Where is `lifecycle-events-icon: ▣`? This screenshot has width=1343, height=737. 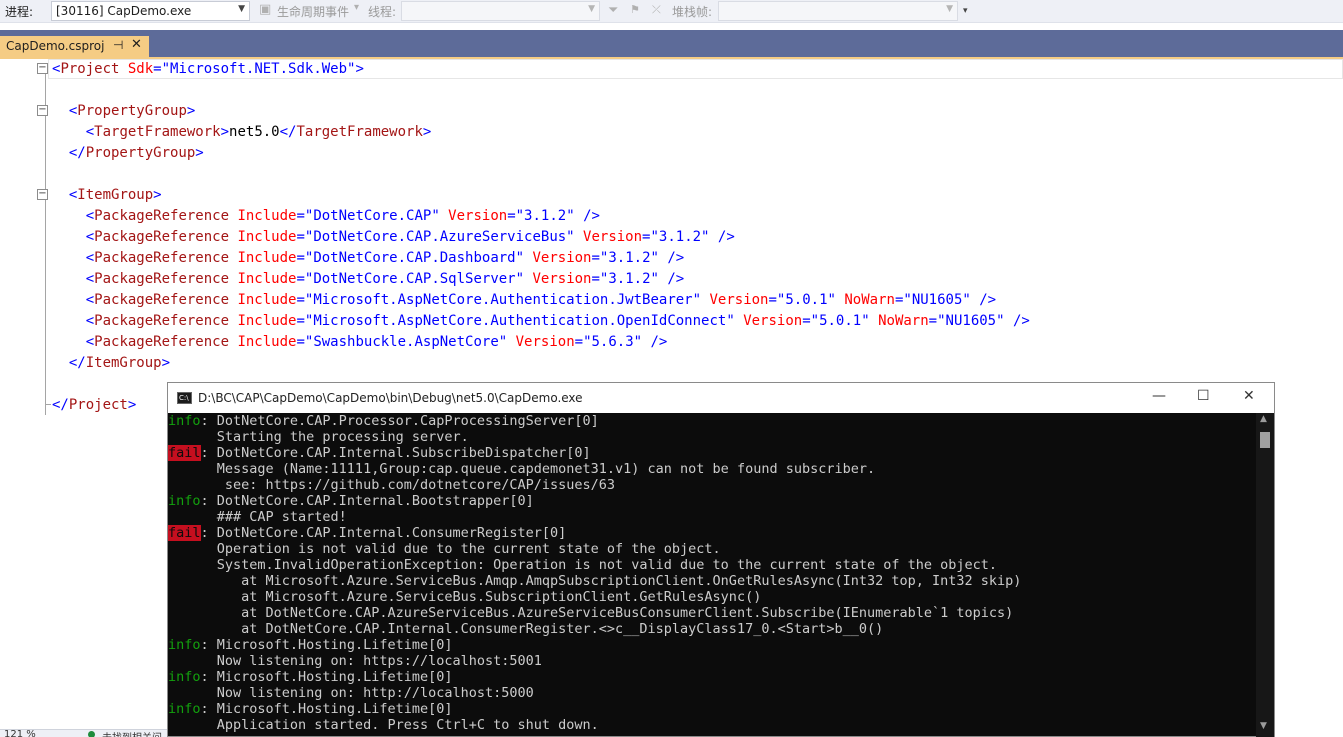
lifecycle-events-icon: ▣ is located at coordinates (265, 9).